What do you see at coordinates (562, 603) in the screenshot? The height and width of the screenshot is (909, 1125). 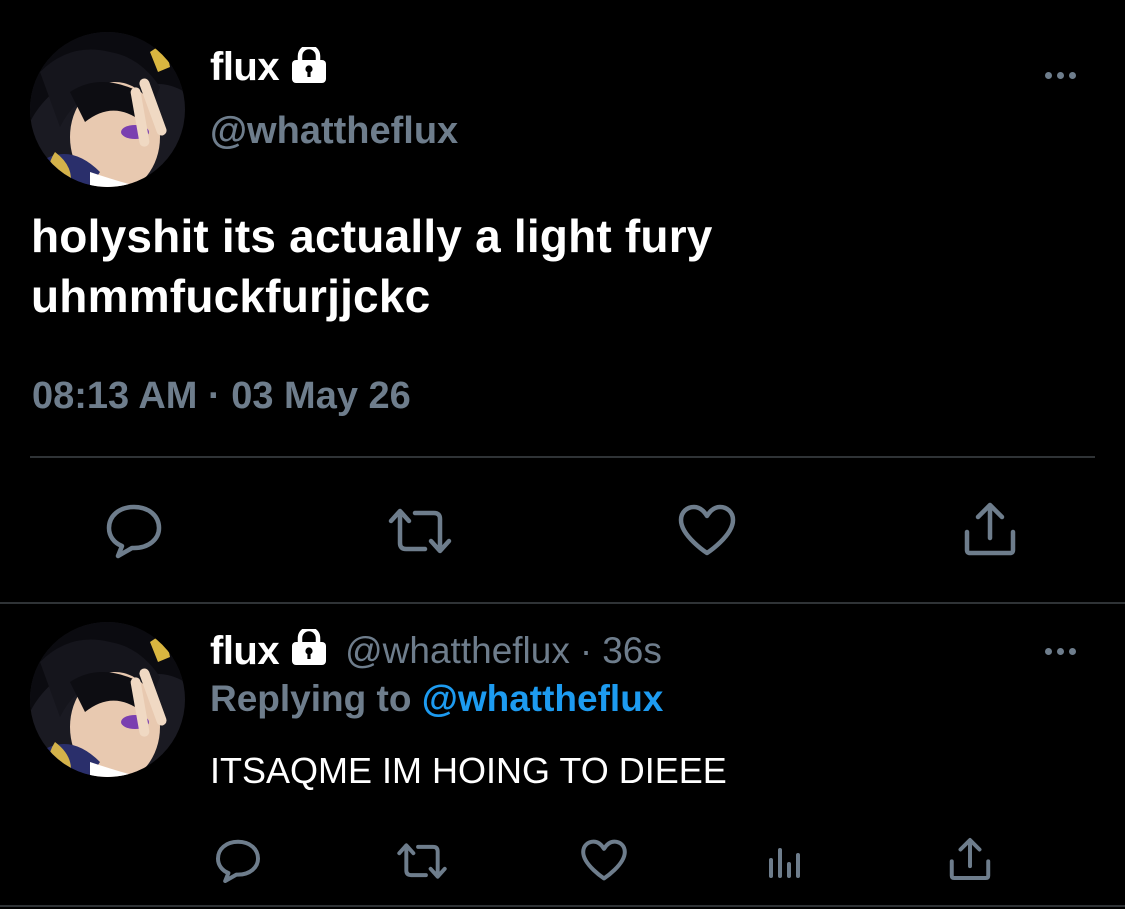 I see `section-divider` at bounding box center [562, 603].